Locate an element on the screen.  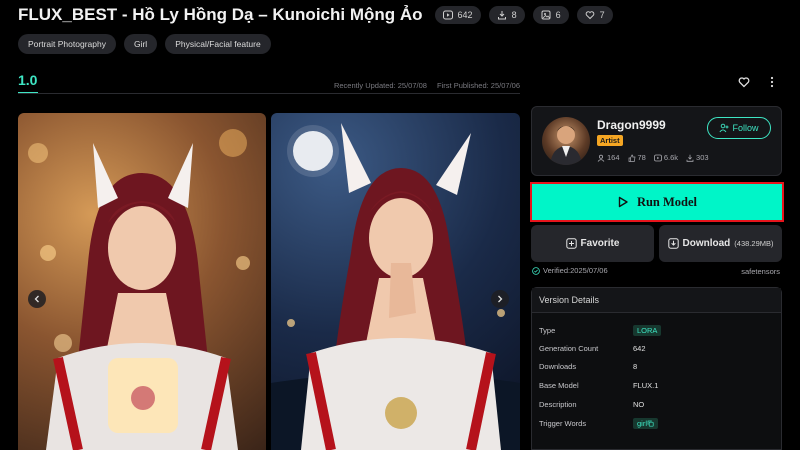
follow-button: Follow is located at coordinates (739, 128).